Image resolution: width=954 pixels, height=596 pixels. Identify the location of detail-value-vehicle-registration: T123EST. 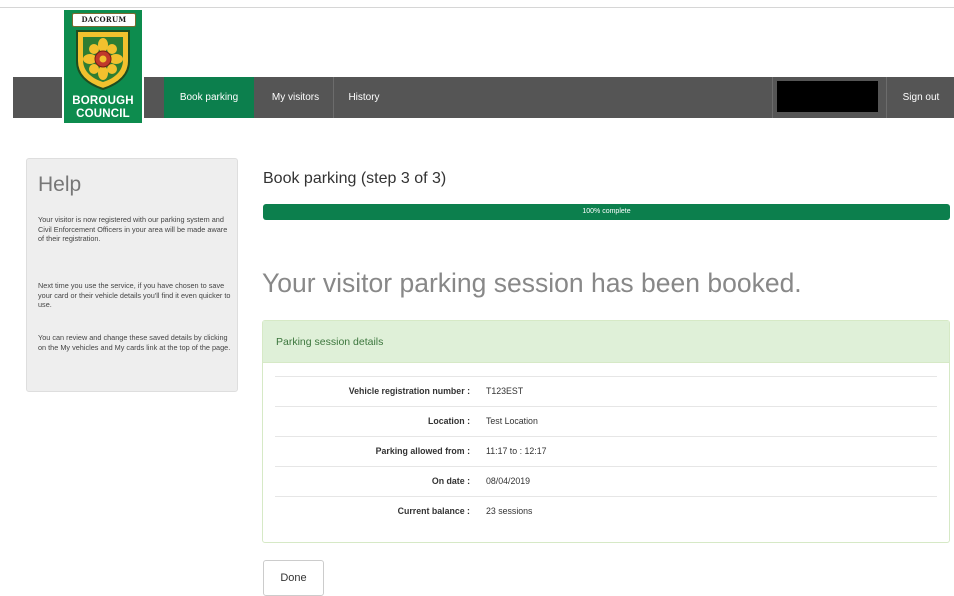
(505, 391).